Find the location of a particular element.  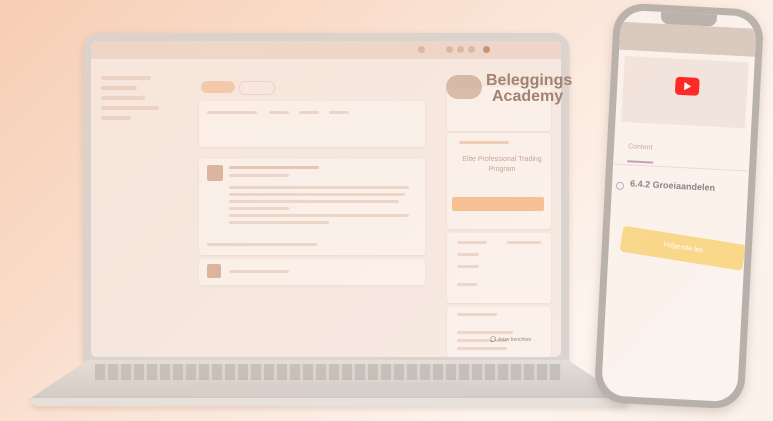

sidebar is located at coordinates (136, 101).